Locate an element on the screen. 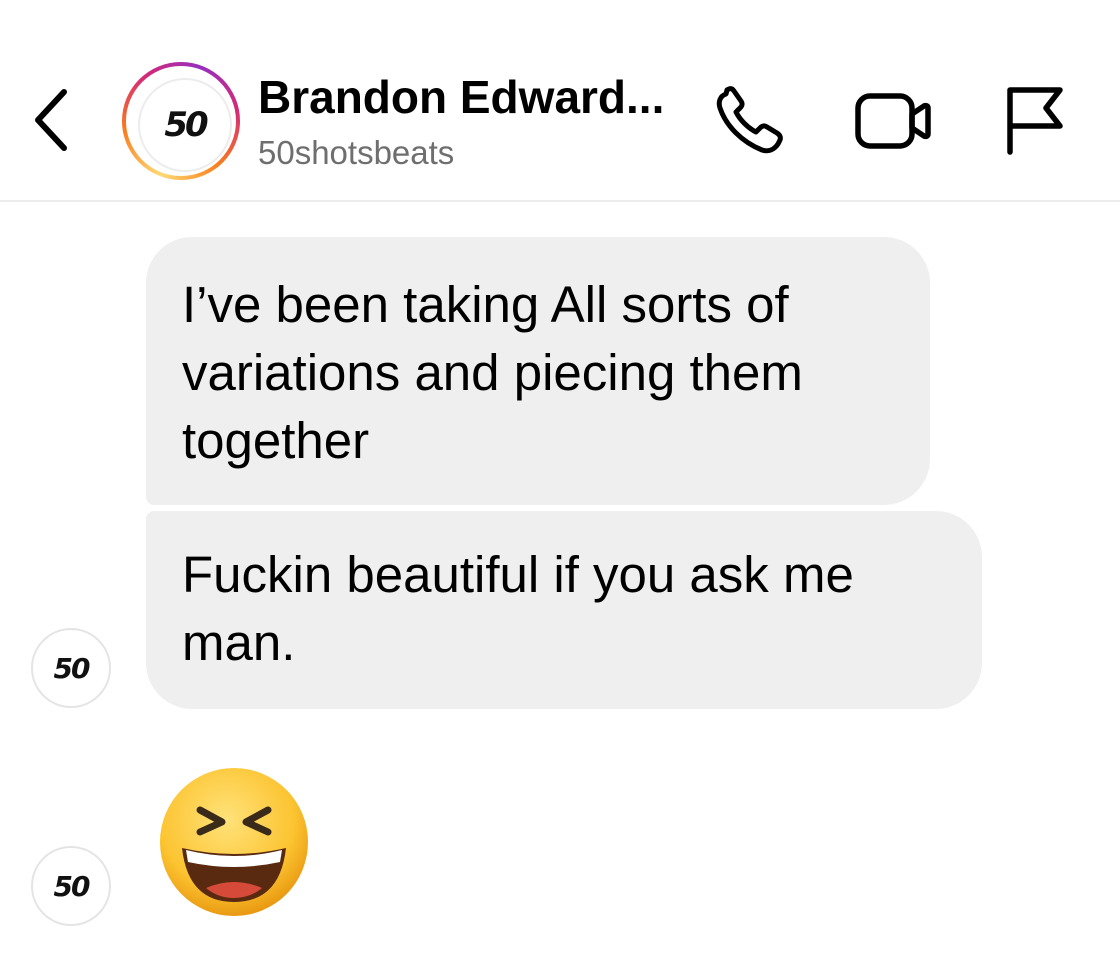 The image size is (1120, 957). avatar-ring-inner: 50 is located at coordinates (181, 121).